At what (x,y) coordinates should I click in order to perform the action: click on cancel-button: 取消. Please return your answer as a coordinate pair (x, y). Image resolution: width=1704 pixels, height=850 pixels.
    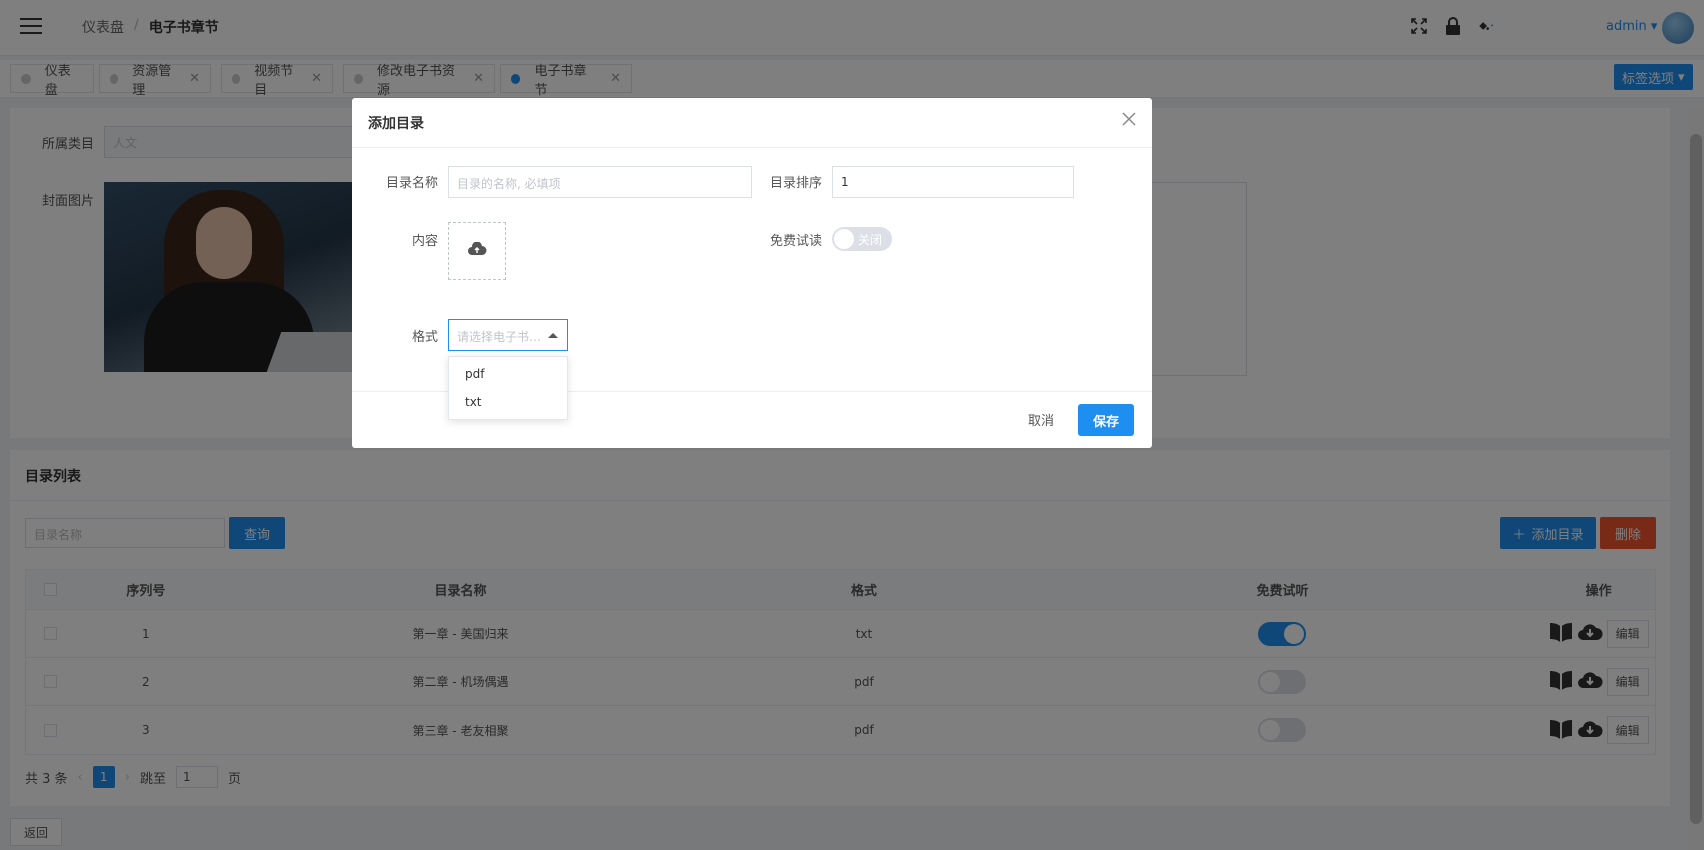
    Looking at the image, I should click on (1041, 419).